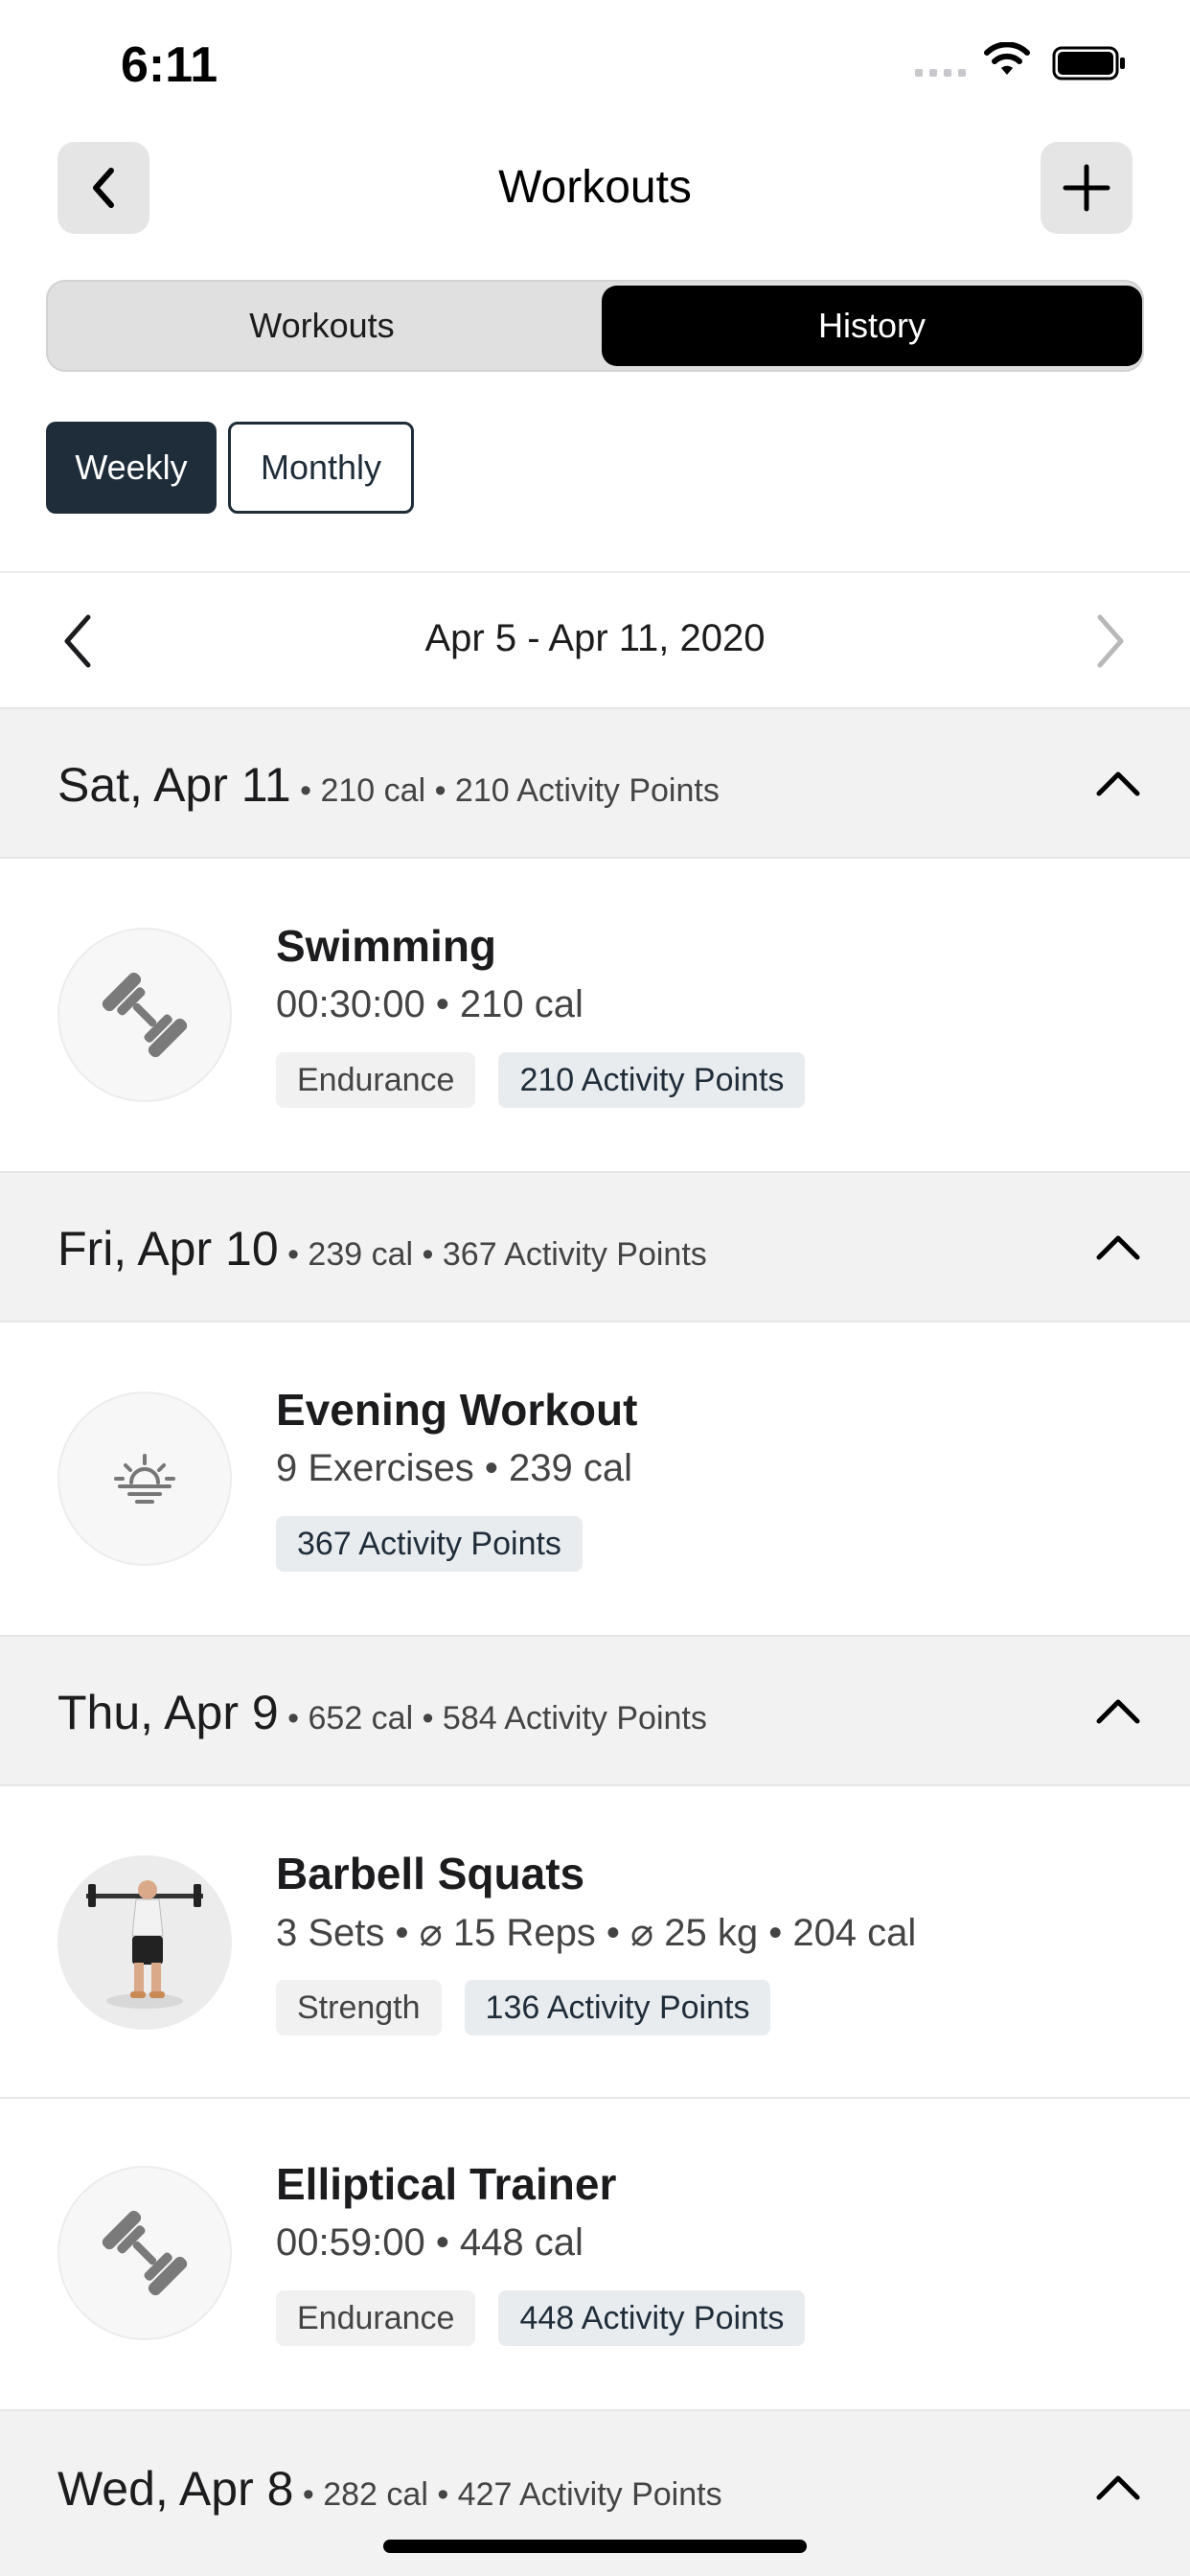  What do you see at coordinates (505, 790) in the screenshot?
I see `day-summary: • 210 cal • 210 Activity Points` at bounding box center [505, 790].